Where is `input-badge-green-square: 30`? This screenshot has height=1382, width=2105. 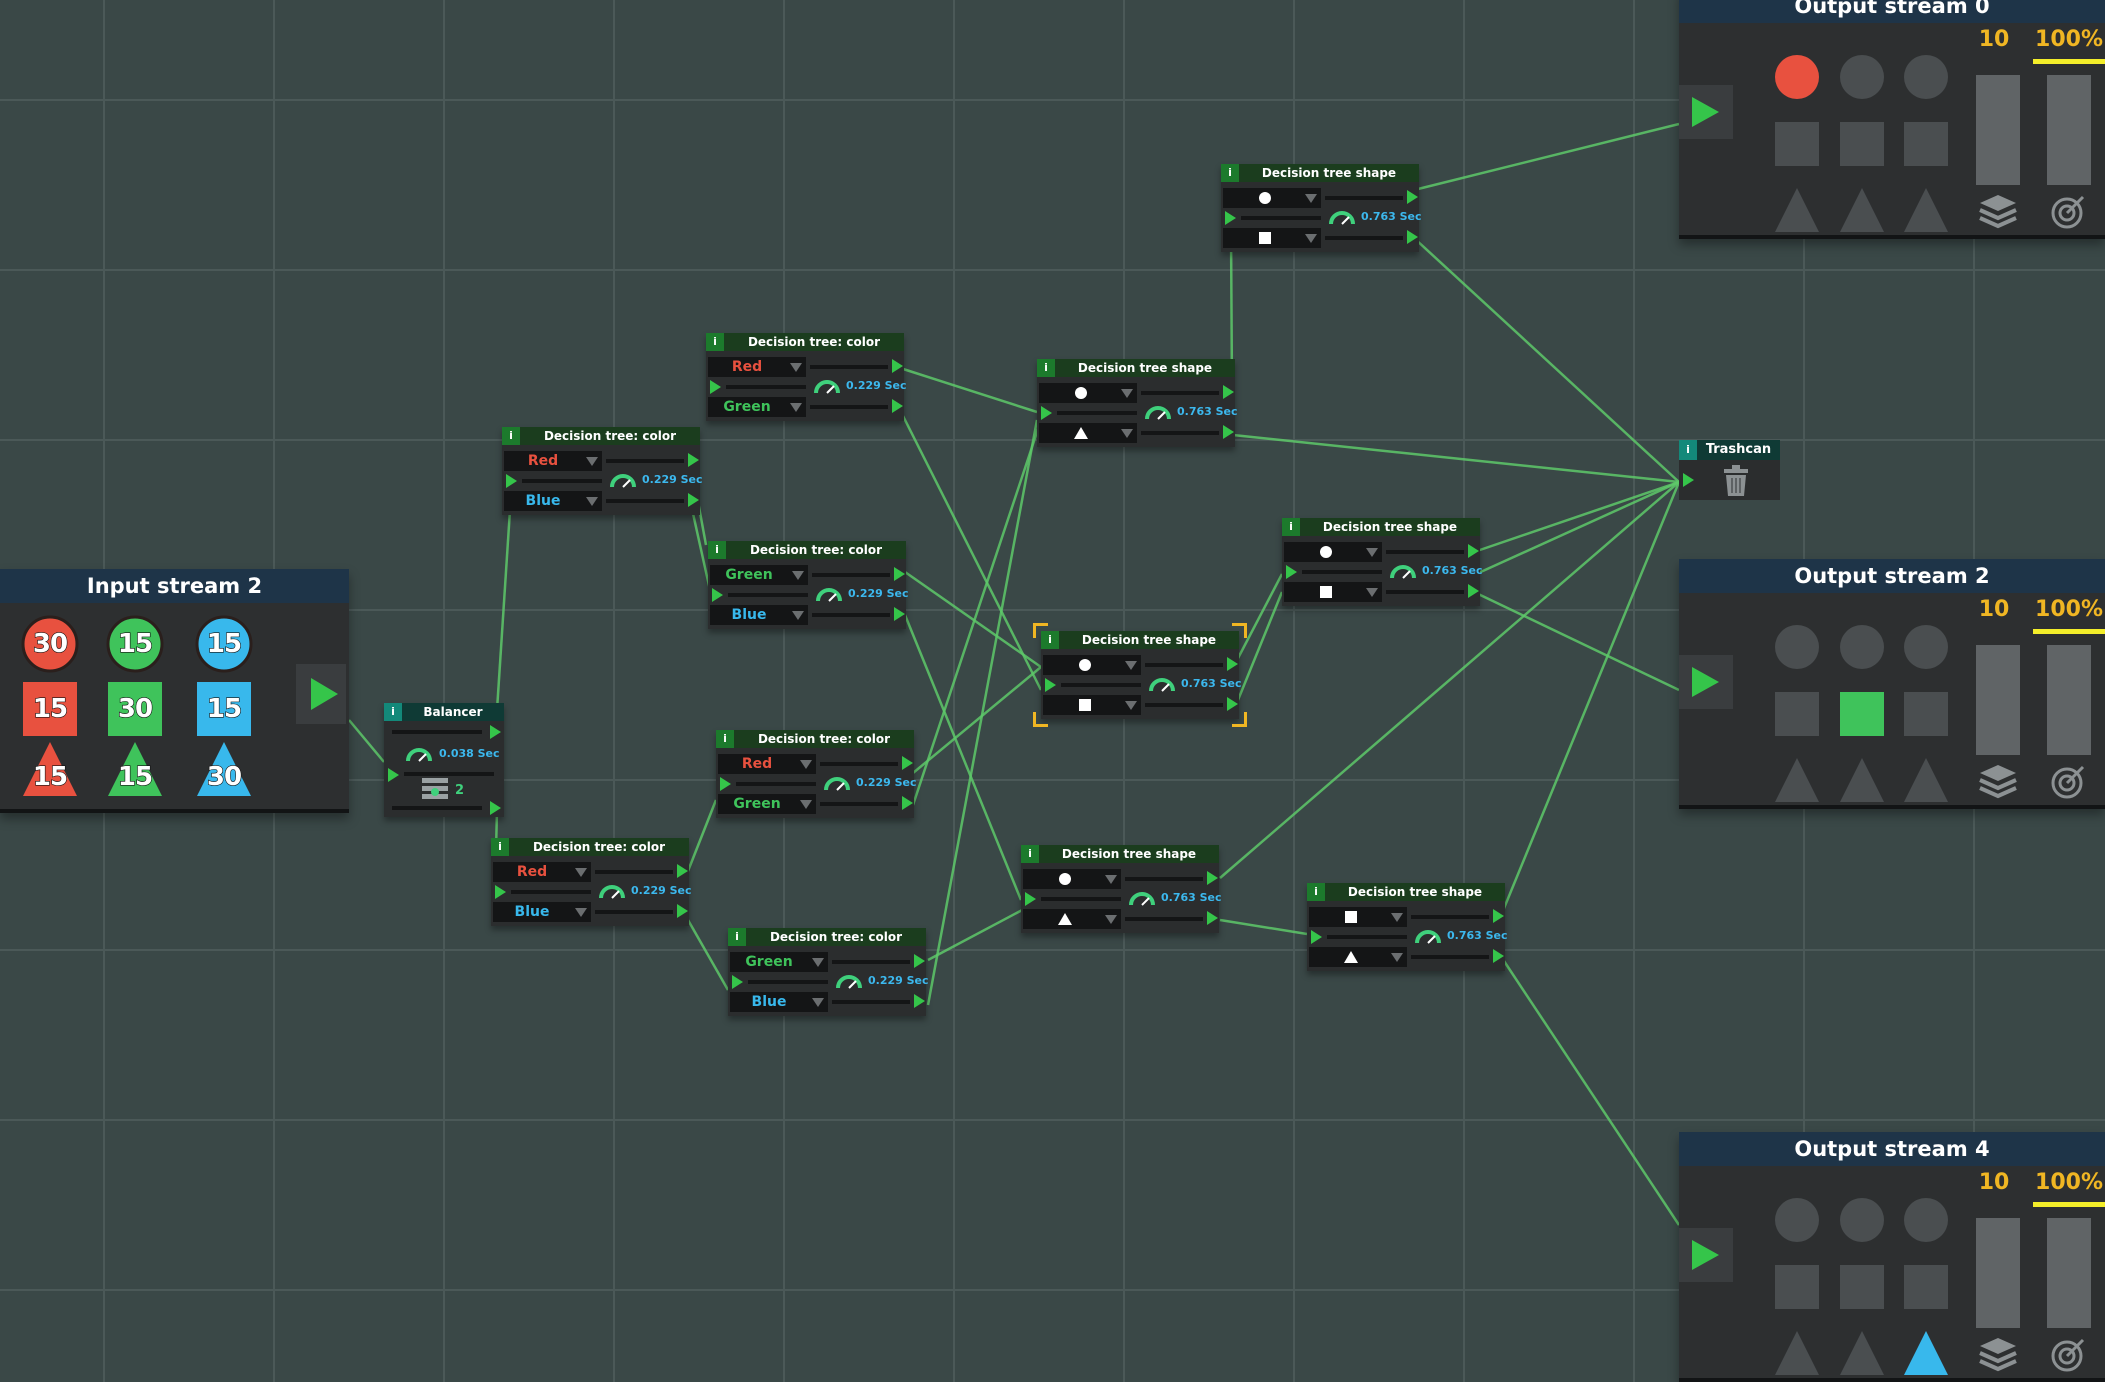
input-badge-green-square: 30 is located at coordinates (135, 709).